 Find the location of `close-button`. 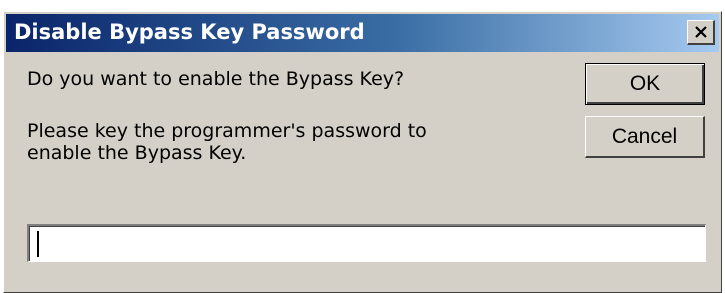

close-button is located at coordinates (701, 32).